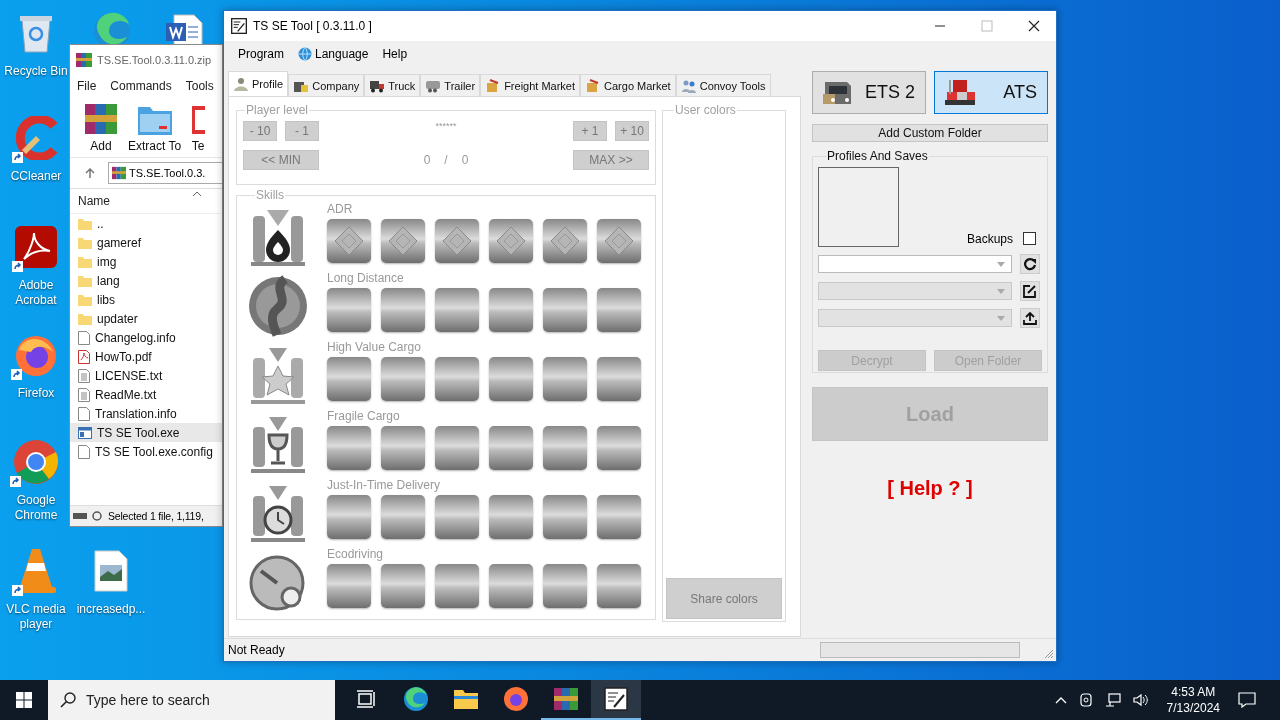  I want to click on chevron-up-icon, so click(1060, 700).